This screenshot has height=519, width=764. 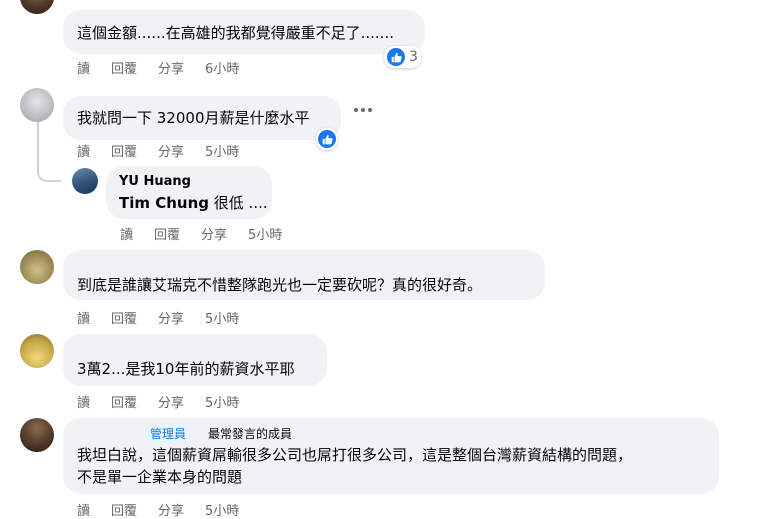 What do you see at coordinates (250, 434) in the screenshot?
I see `top-contributor-badge: 最常發言的成員` at bounding box center [250, 434].